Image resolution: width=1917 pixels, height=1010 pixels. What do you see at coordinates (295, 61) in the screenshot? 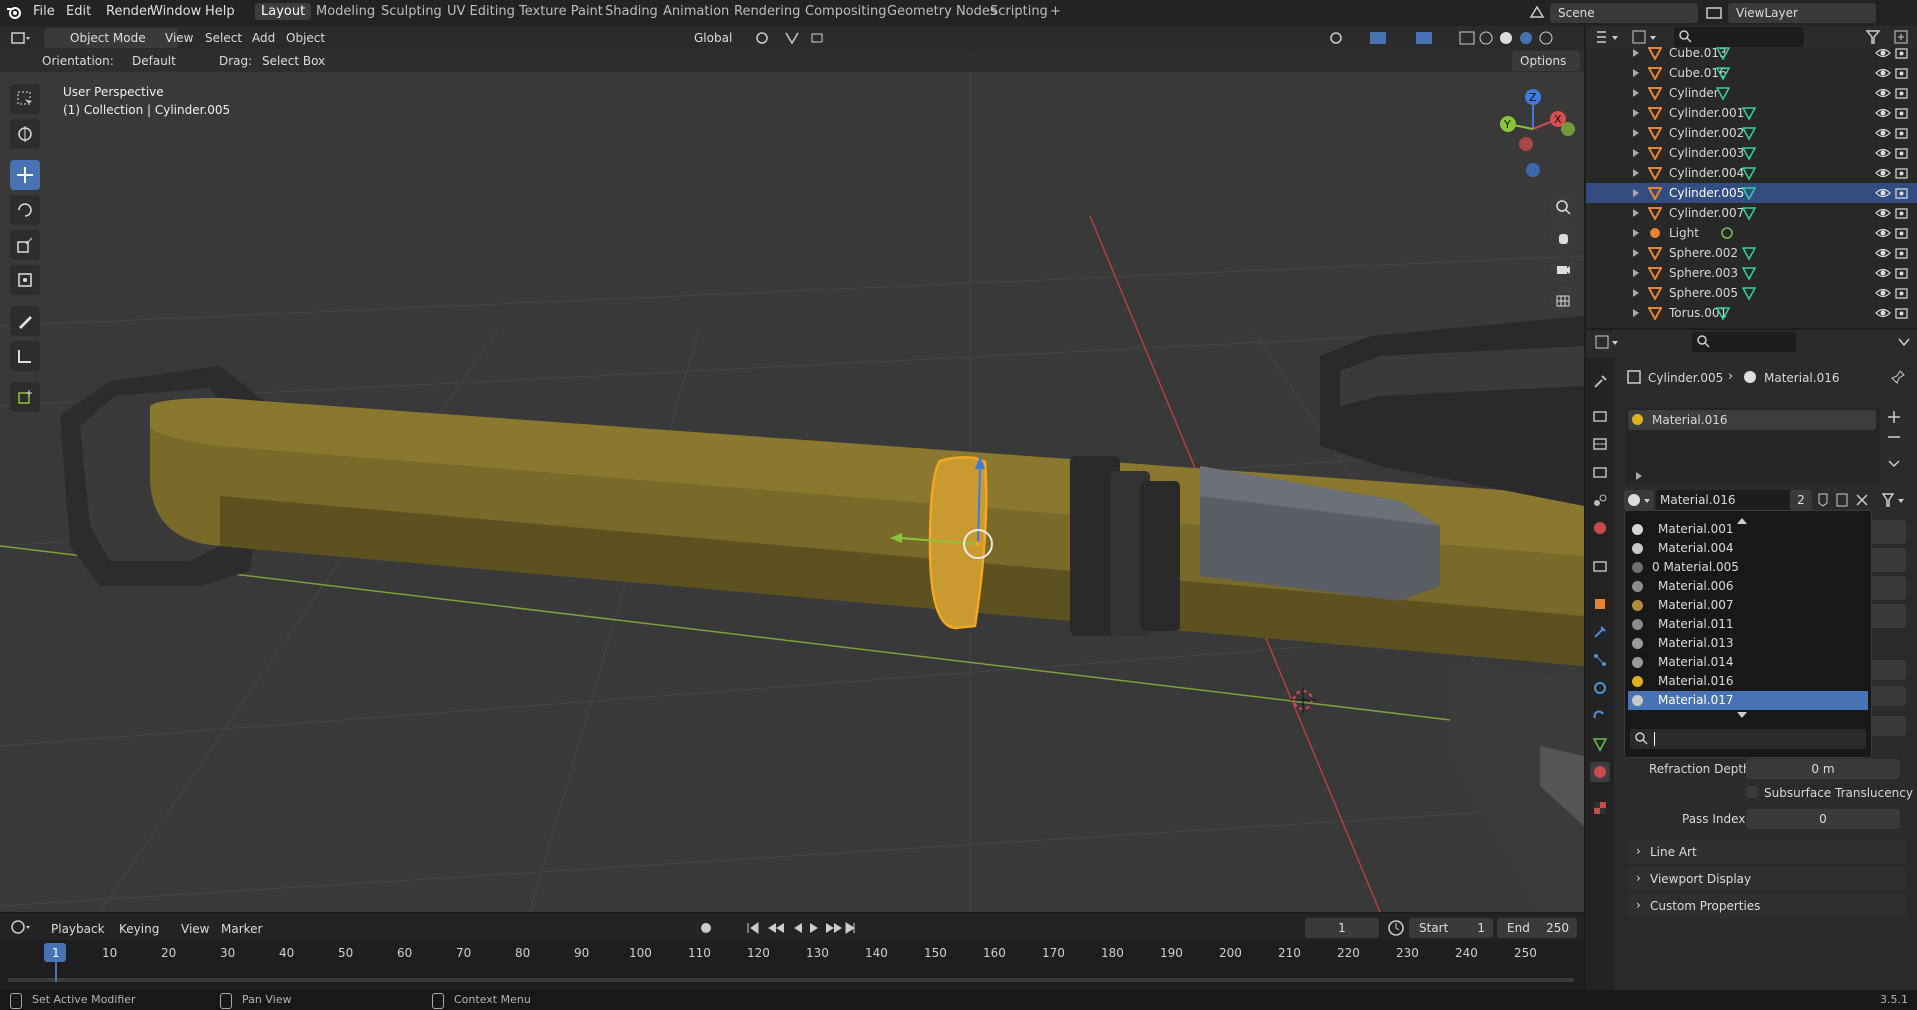
I see `drag-dropdown: Select Box` at bounding box center [295, 61].